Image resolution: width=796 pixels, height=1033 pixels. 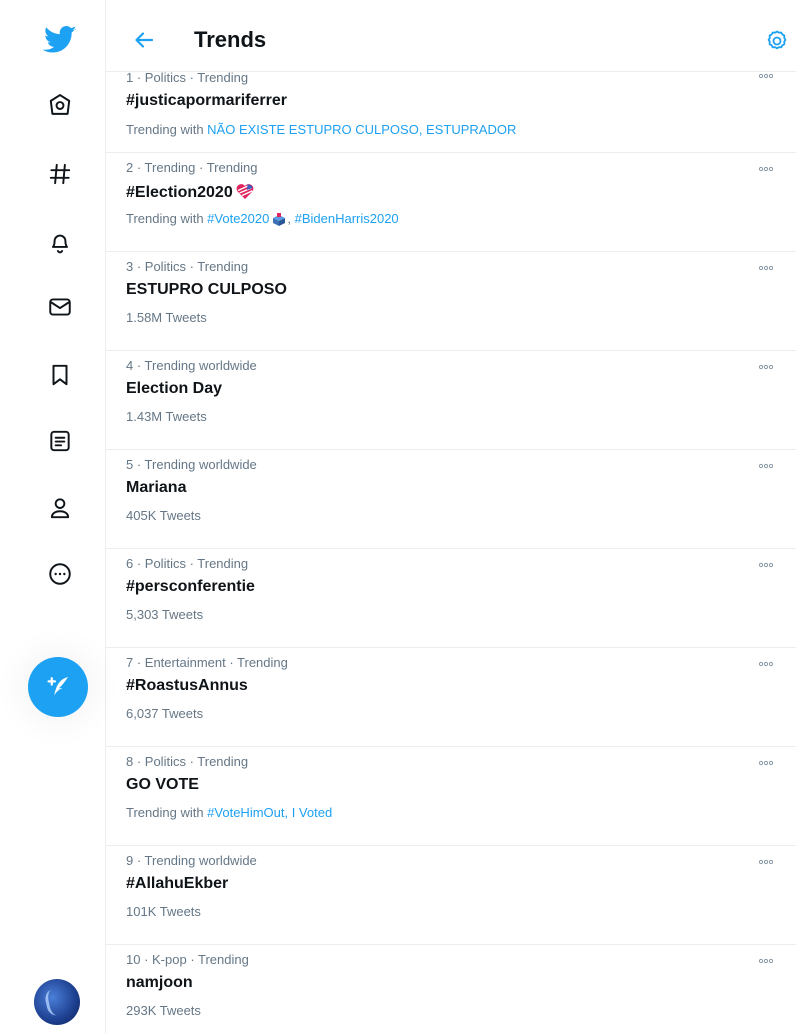 What do you see at coordinates (174, 388) in the screenshot?
I see `trend-name: Election Day` at bounding box center [174, 388].